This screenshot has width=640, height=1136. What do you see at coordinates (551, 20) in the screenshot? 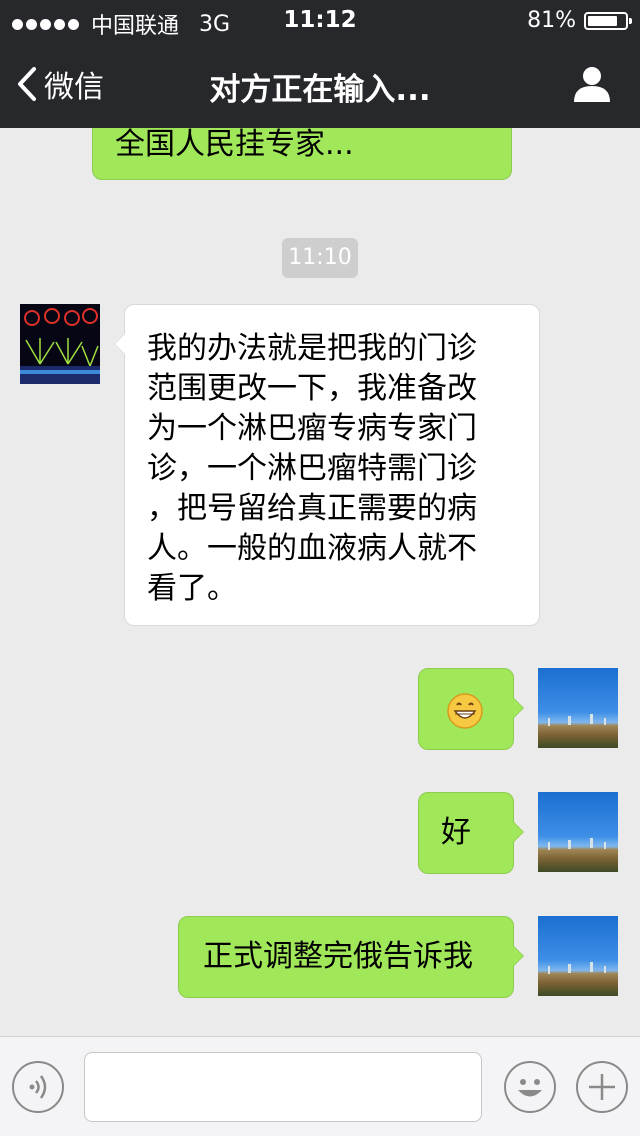
I see `battery-percent: 81%` at bounding box center [551, 20].